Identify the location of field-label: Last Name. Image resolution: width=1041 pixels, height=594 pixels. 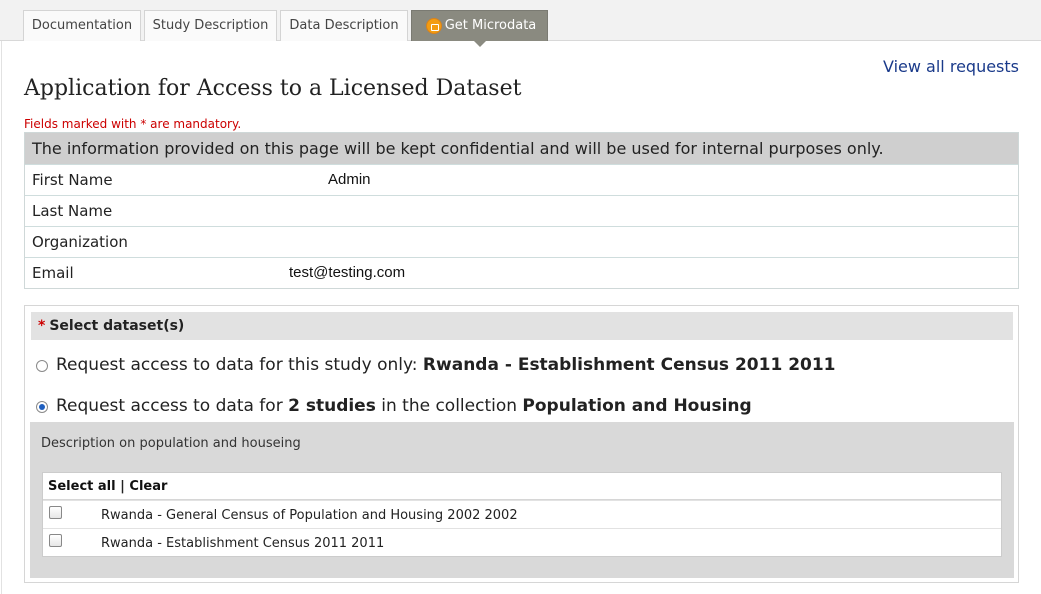
(72, 211).